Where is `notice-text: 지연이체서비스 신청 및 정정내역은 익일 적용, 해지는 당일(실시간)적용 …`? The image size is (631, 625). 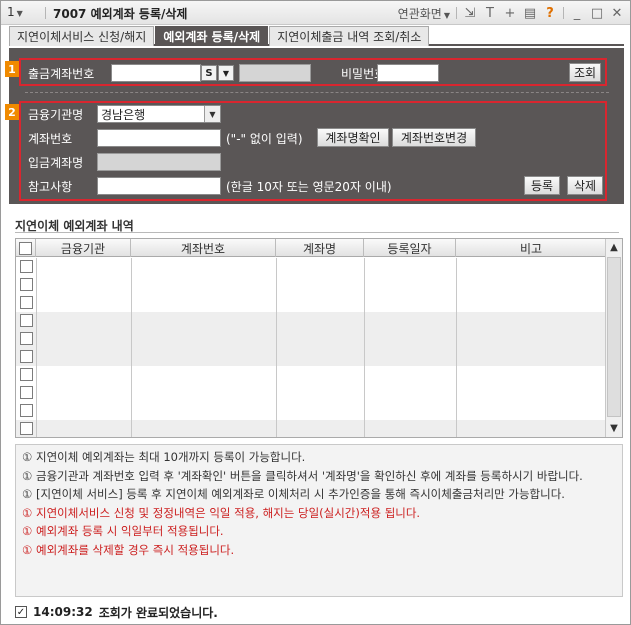 notice-text: 지연이체서비스 신청 및 정정내역은 익일 적용, 해지는 당일(실시간)적용 … is located at coordinates (228, 512).